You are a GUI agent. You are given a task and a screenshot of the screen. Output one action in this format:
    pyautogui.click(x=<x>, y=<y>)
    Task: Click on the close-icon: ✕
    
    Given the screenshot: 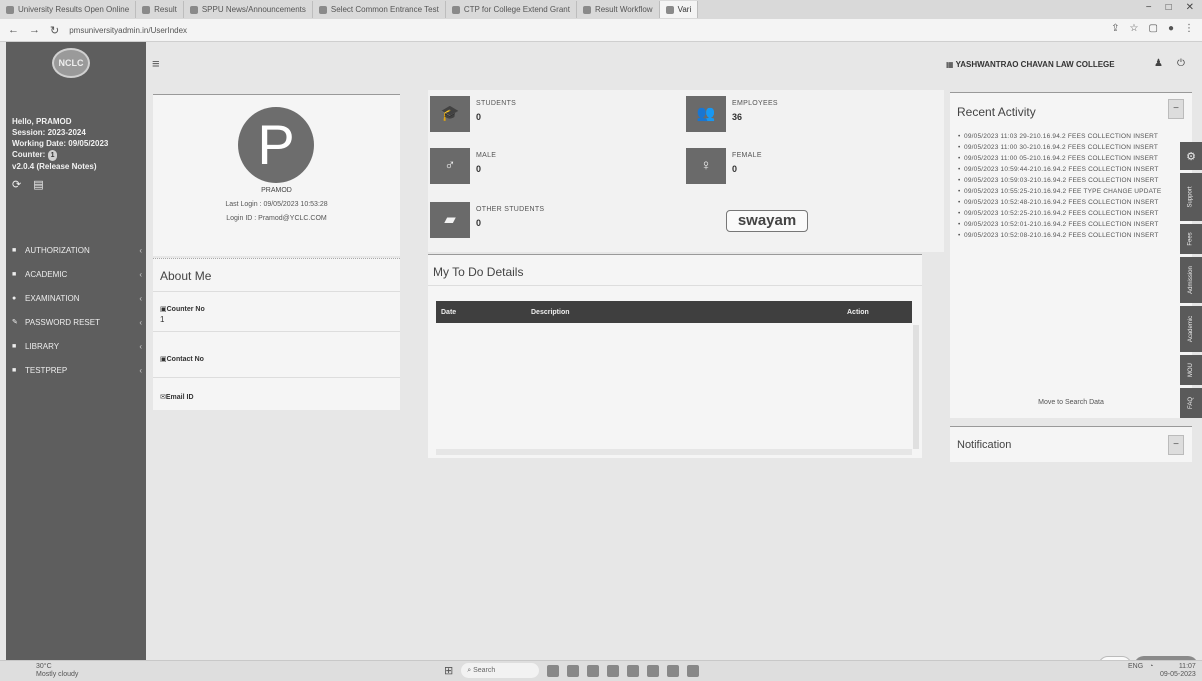 What is the action you would take?
    pyautogui.click(x=1190, y=7)
    